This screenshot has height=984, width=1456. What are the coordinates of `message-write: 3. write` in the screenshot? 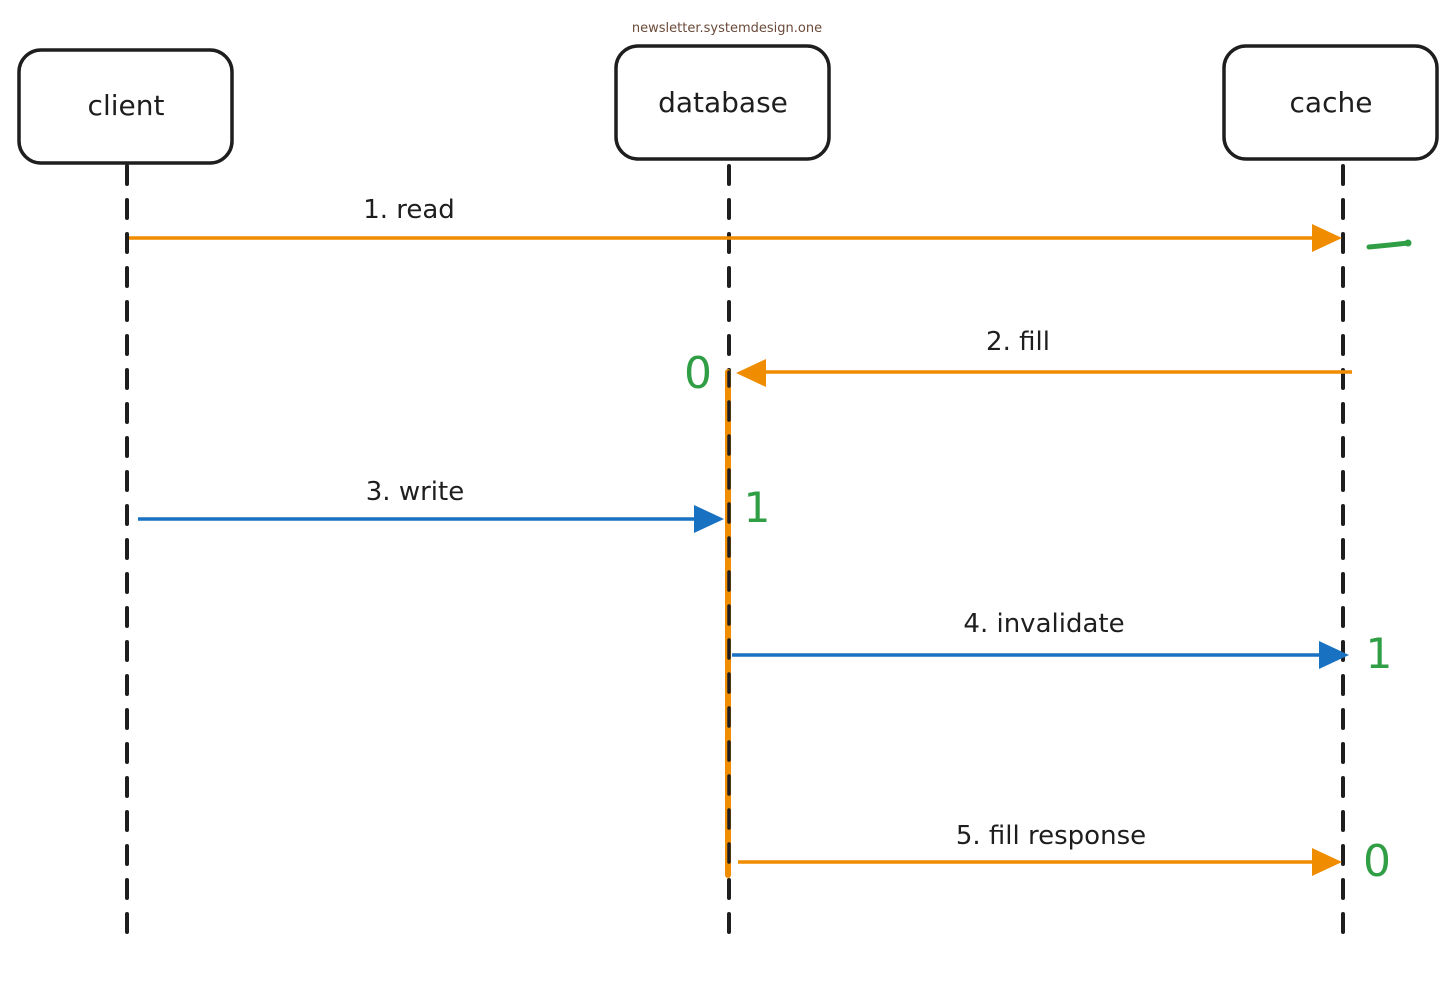 It's located at (431, 505).